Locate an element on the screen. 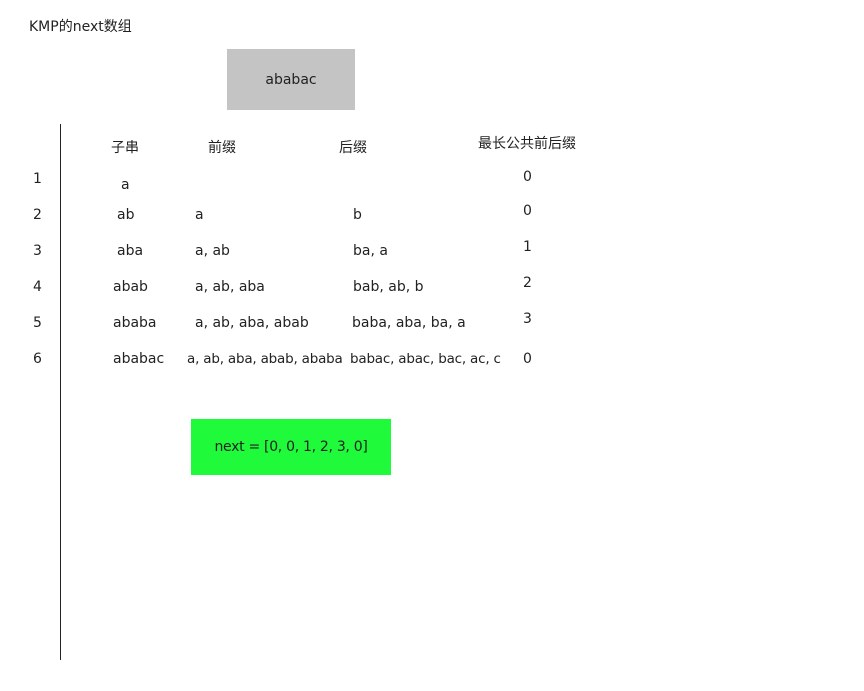  row-substring: ababac is located at coordinates (139, 359).